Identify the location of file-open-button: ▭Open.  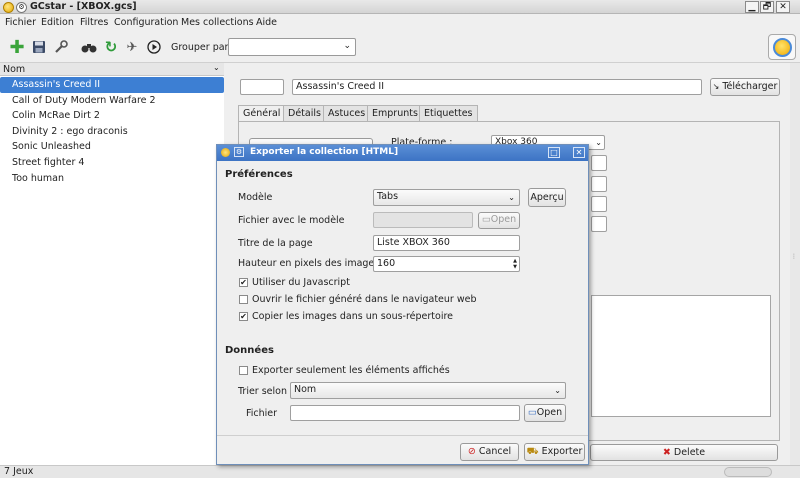
(545, 413).